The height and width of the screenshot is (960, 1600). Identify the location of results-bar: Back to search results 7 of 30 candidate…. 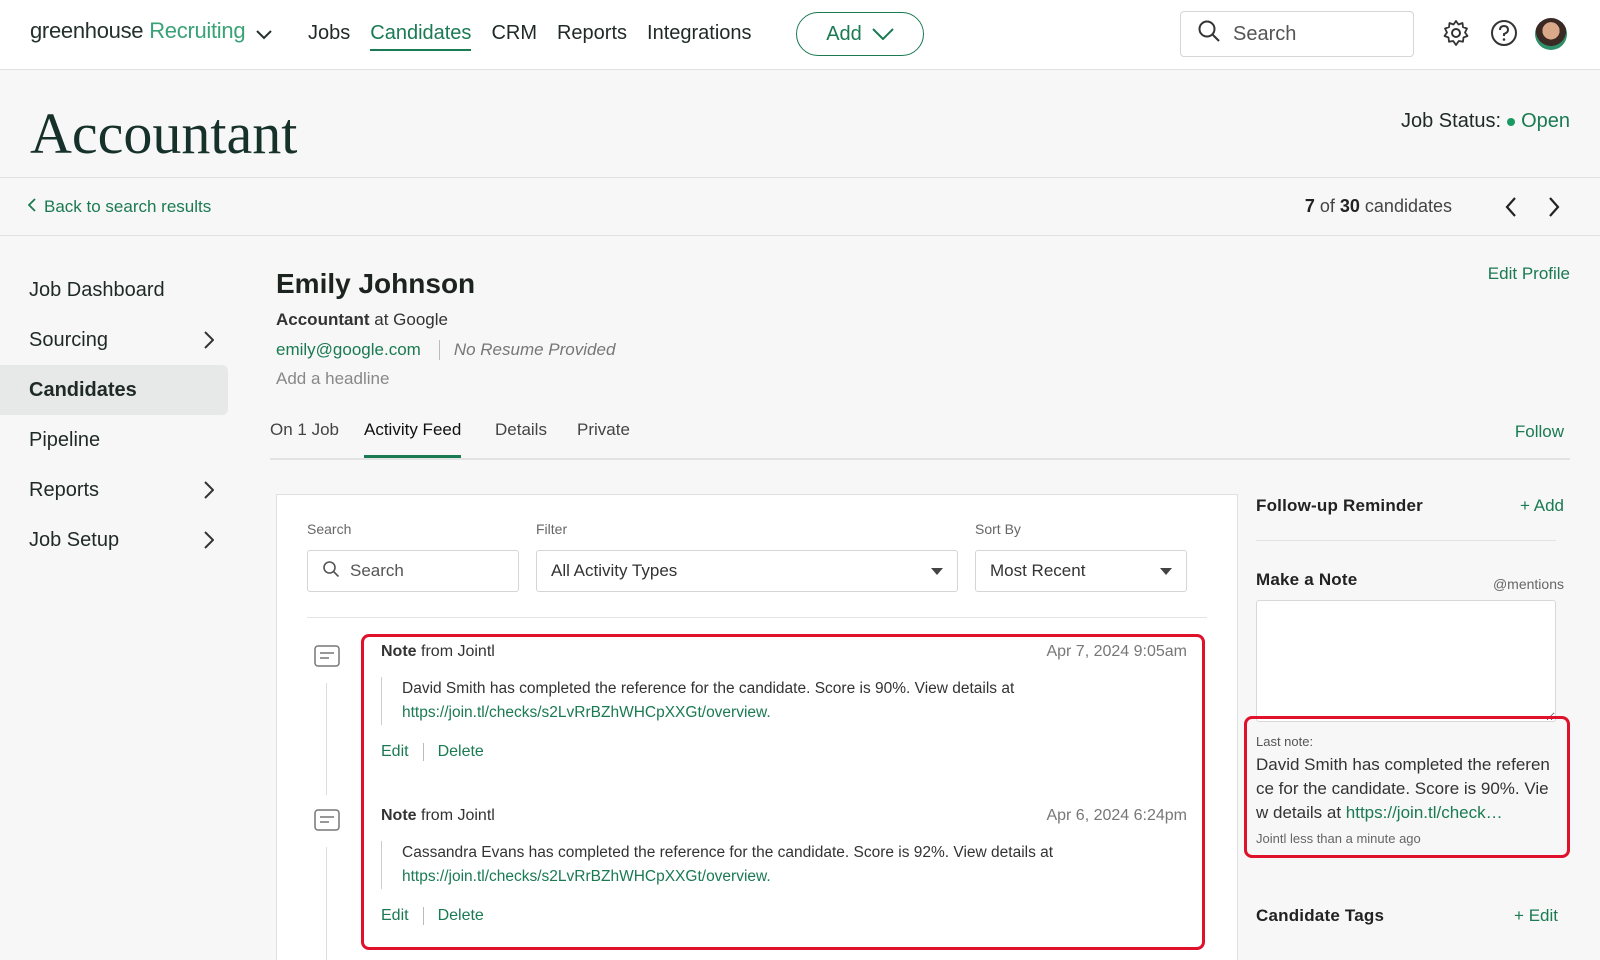
(800, 207).